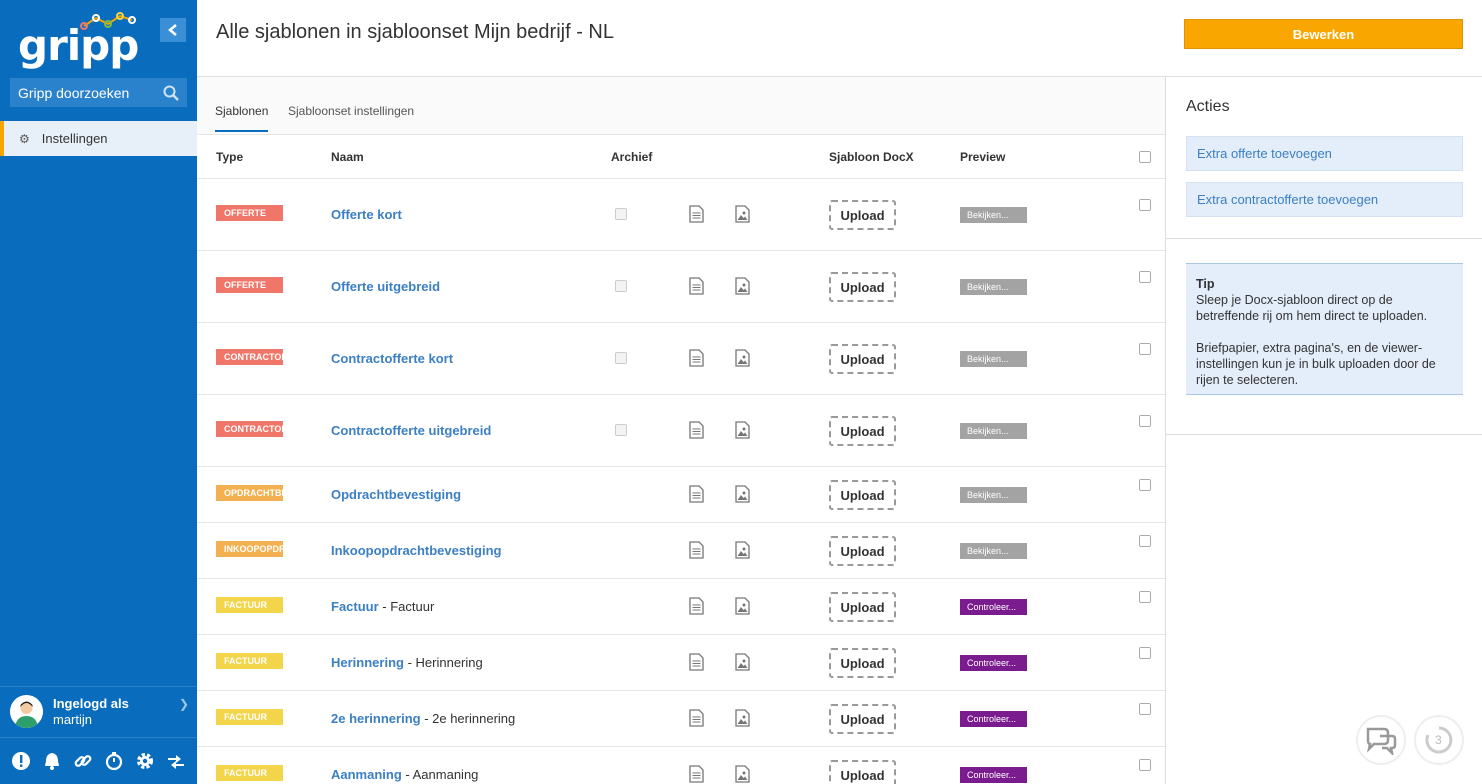 This screenshot has height=784, width=1482. What do you see at coordinates (173, 30) in the screenshot?
I see `collapse-sidebar-button` at bounding box center [173, 30].